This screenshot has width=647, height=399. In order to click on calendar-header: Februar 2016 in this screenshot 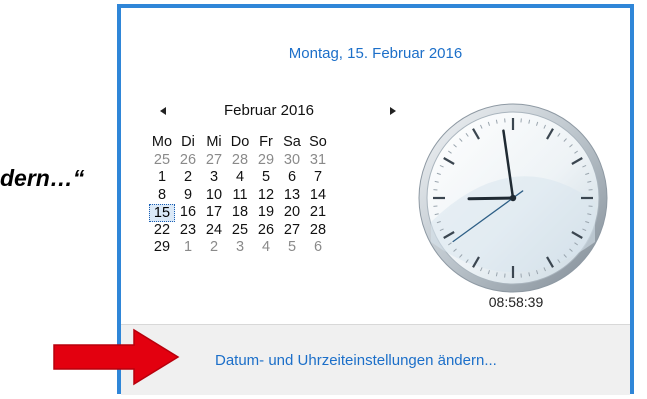, I will do `click(279, 111)`.